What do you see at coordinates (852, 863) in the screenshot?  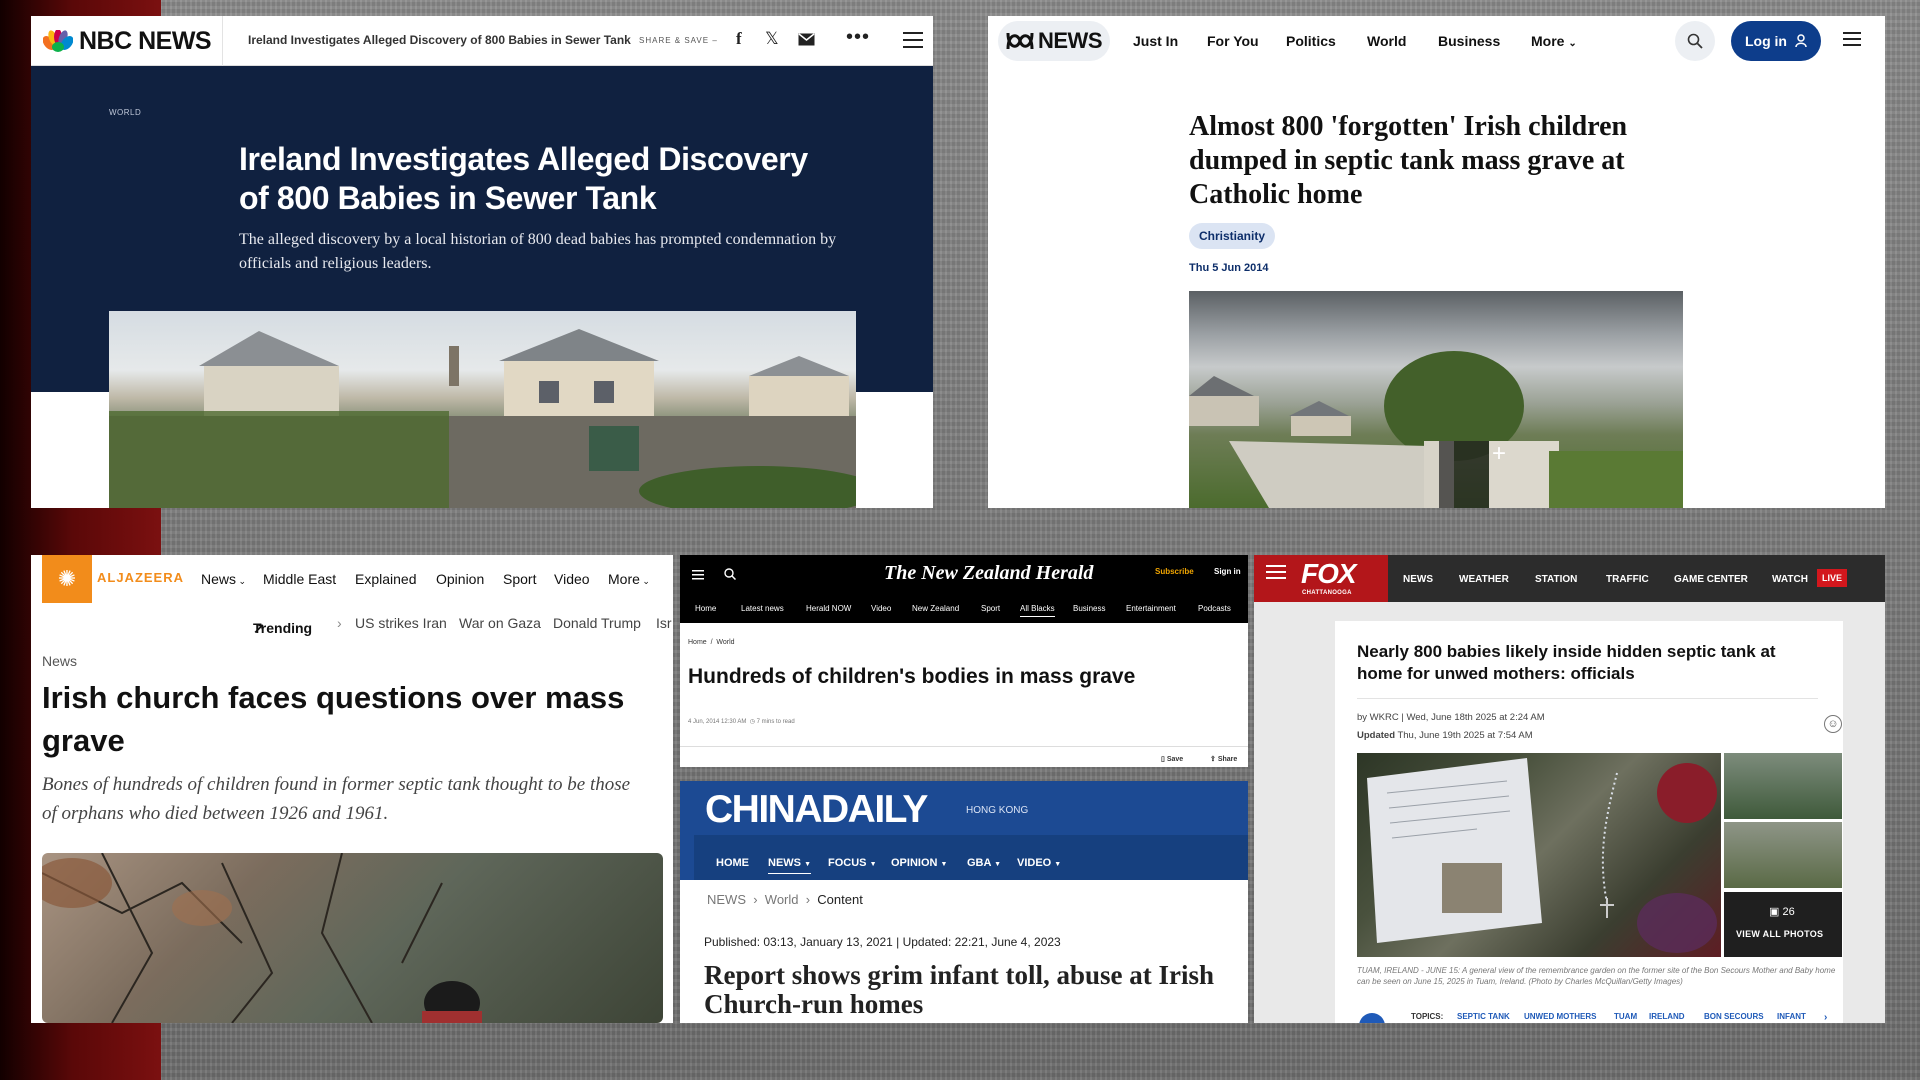 I see `nav-focus: FOCUS ▼` at bounding box center [852, 863].